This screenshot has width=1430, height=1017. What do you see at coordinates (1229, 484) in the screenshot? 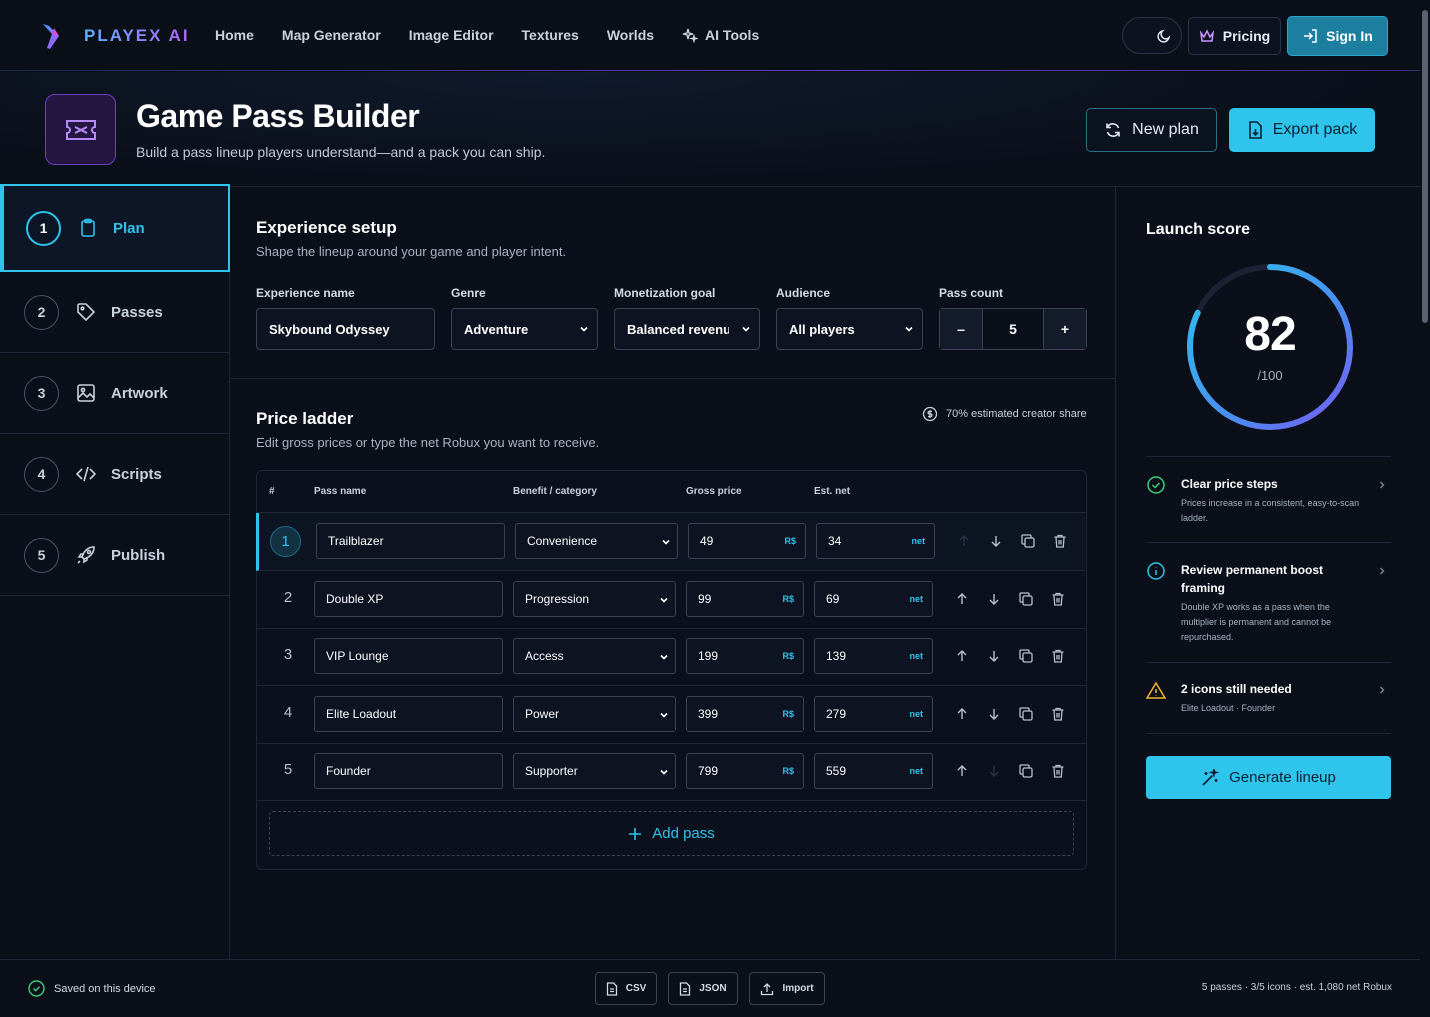
I see `check-title: Clear price steps` at bounding box center [1229, 484].